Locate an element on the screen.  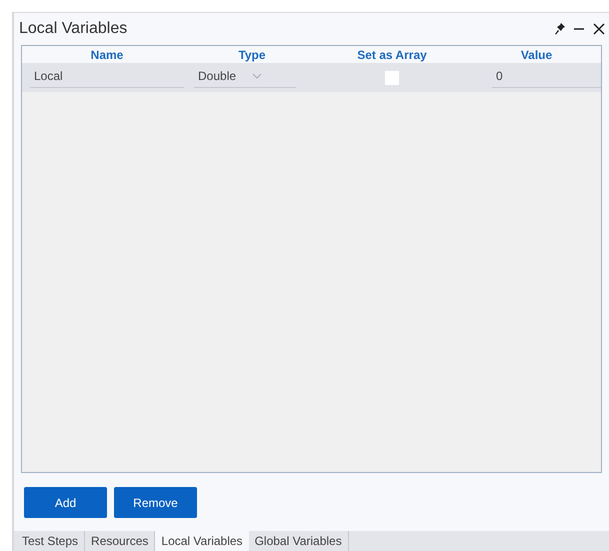
tab: Local Variables is located at coordinates (202, 541).